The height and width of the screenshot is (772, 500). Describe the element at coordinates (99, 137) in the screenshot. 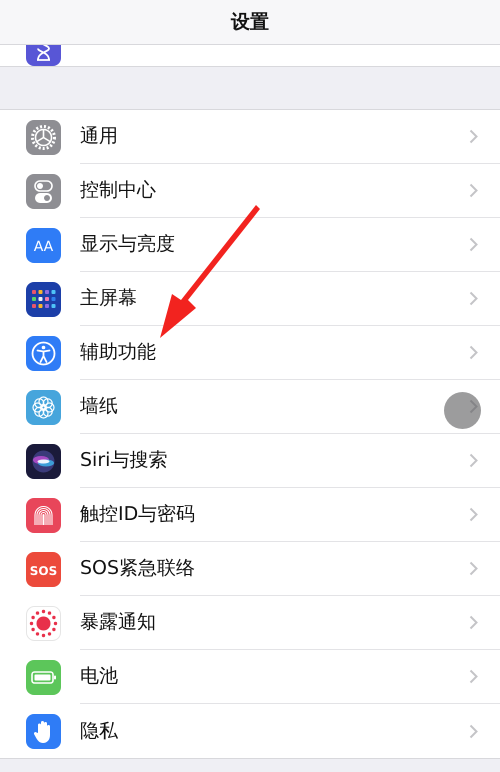

I see `row-label: 通用` at that location.